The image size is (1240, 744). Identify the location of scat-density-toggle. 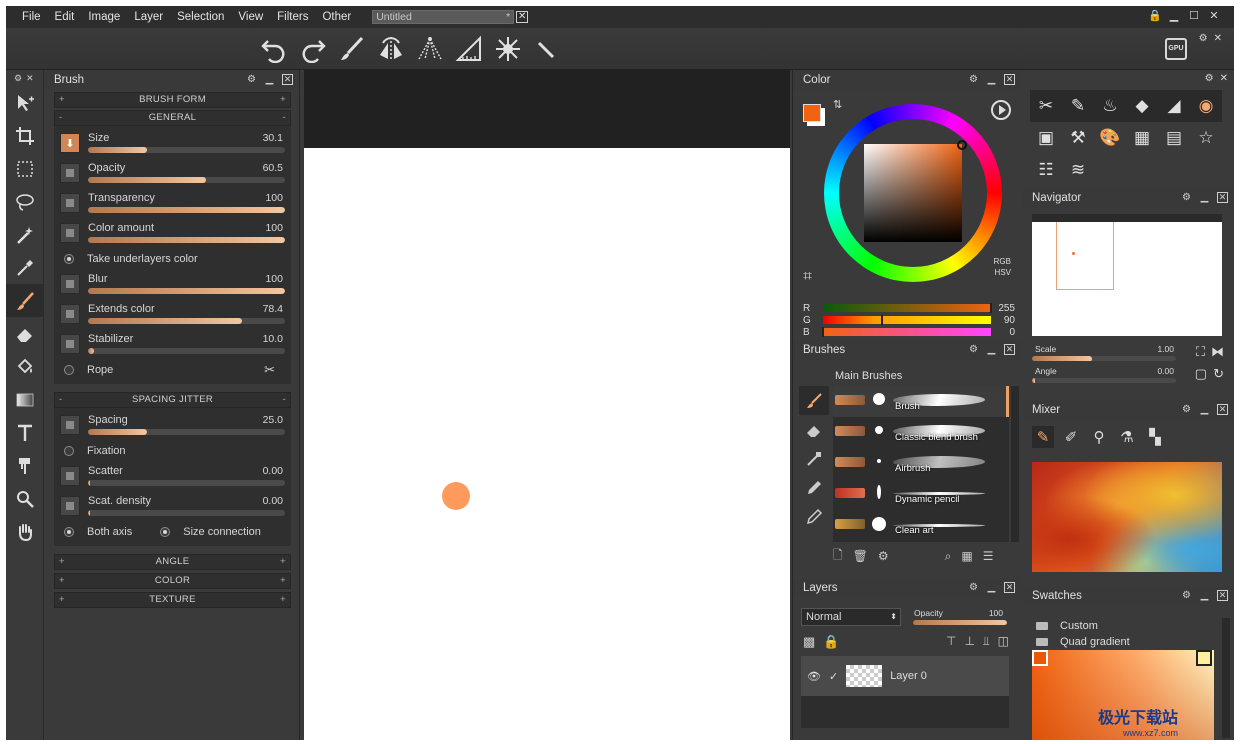
(70, 506).